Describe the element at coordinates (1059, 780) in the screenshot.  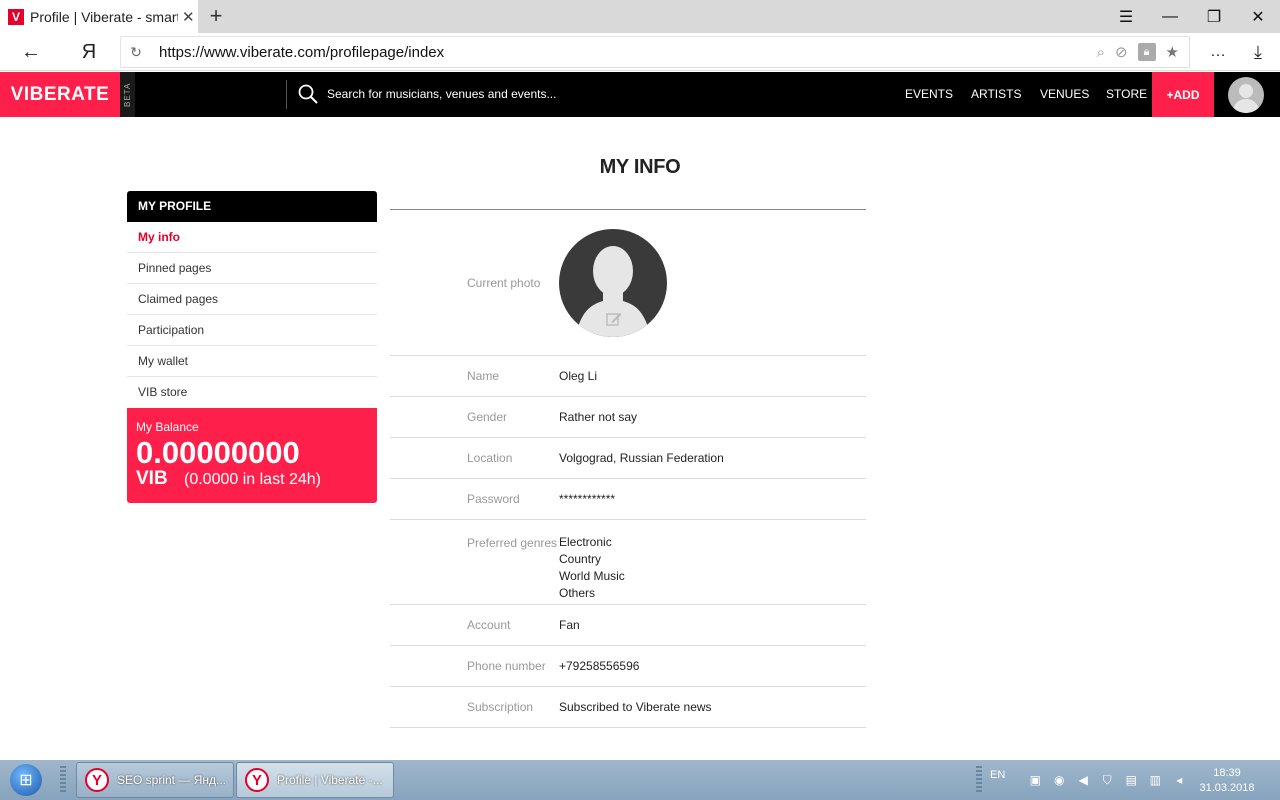
I see `update-icon: ◉` at that location.